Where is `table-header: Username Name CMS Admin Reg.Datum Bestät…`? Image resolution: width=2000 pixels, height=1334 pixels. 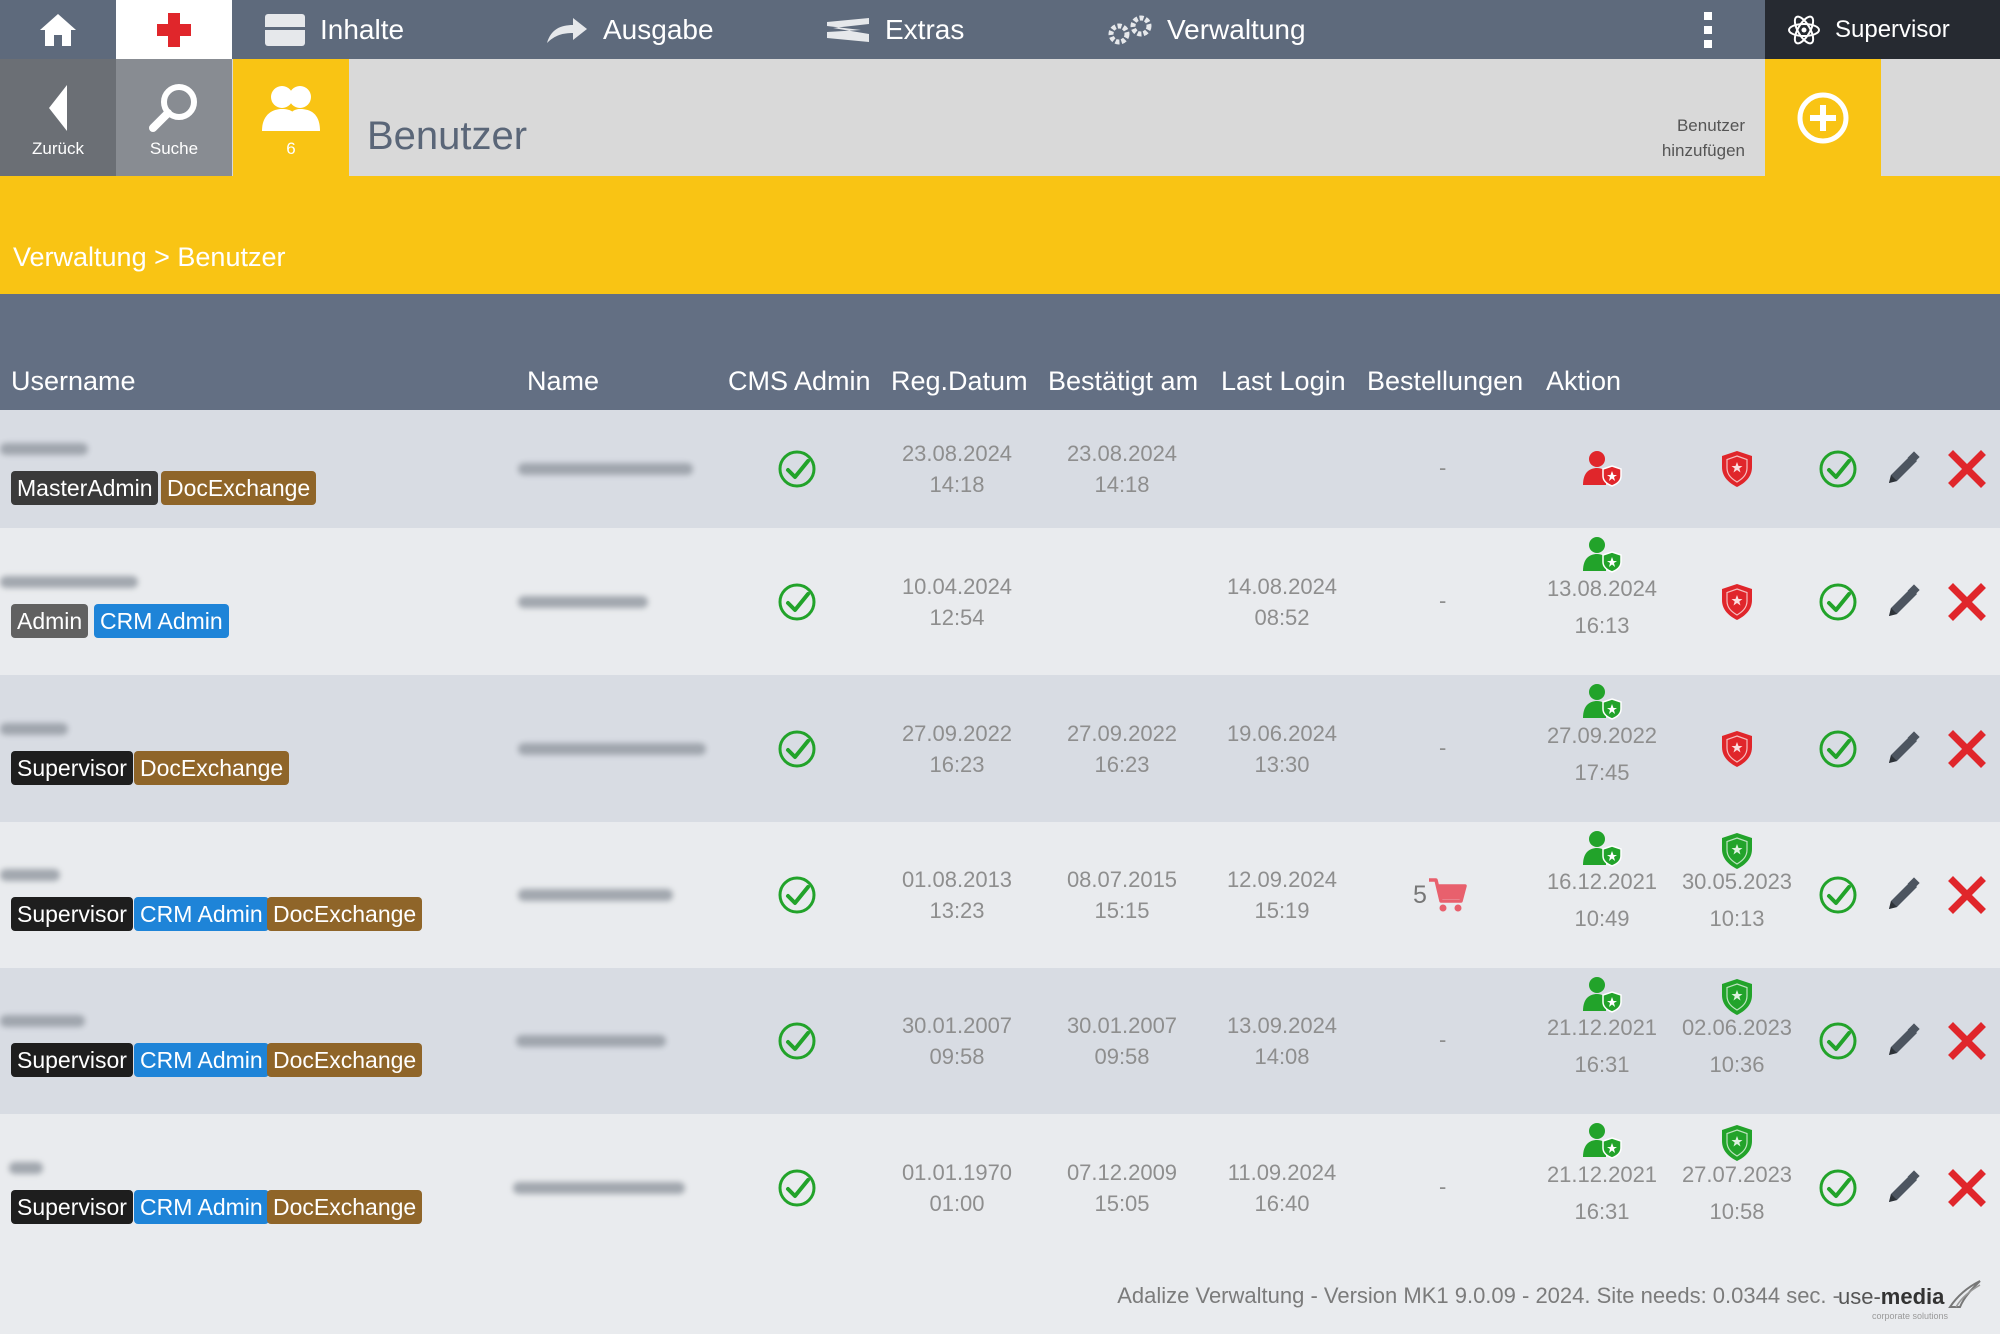 table-header: Username Name CMS Admin Reg.Datum Bestät… is located at coordinates (1000, 352).